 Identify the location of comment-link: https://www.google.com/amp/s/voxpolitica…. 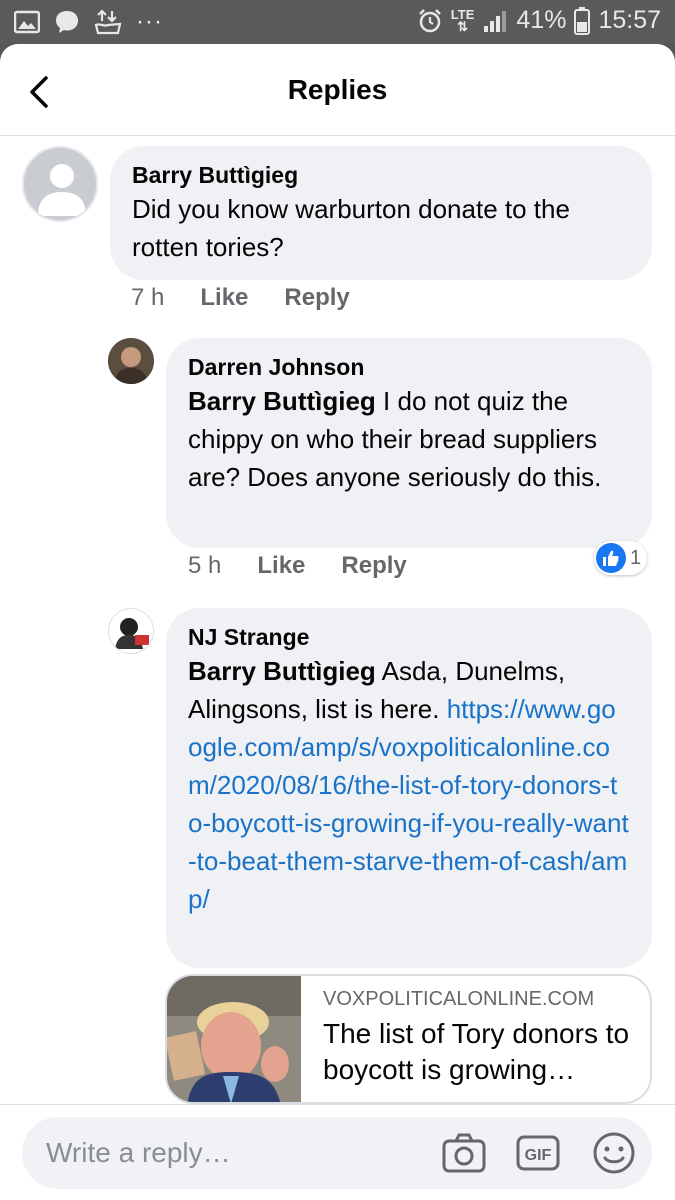
(408, 804).